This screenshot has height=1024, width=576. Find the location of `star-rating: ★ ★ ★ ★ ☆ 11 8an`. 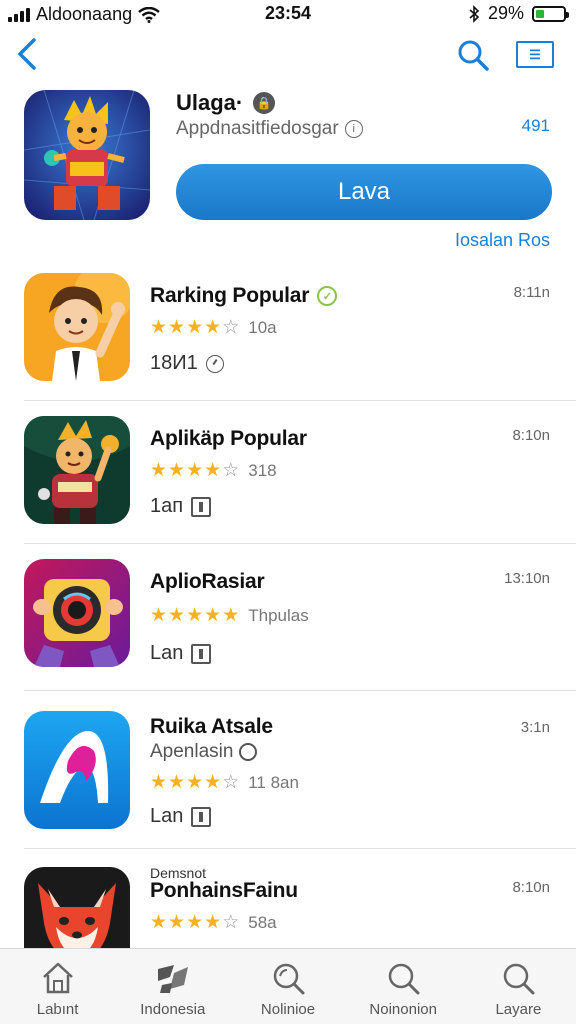

star-rating: ★ ★ ★ ★ ☆ 11 8an is located at coordinates (224, 782).